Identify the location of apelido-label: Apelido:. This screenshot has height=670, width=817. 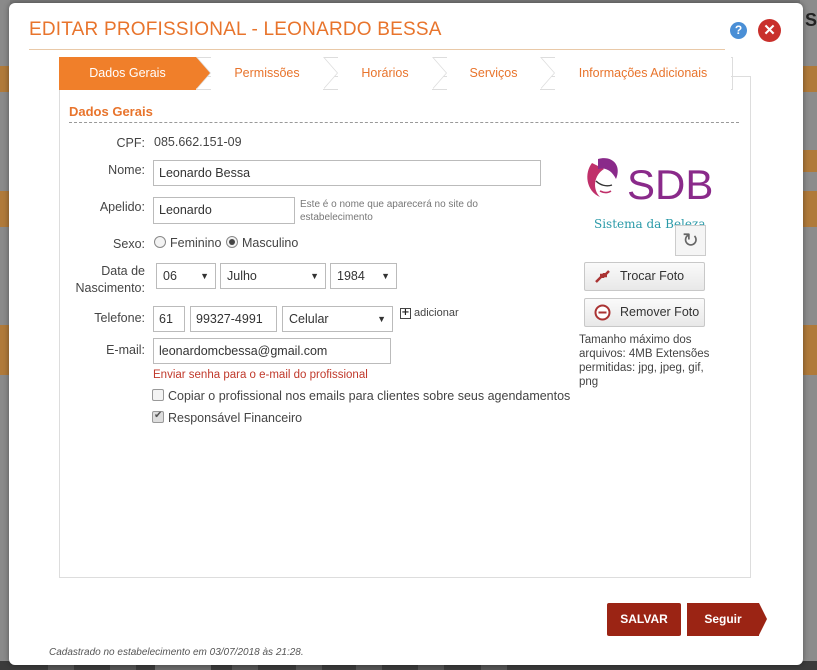
(122, 207).